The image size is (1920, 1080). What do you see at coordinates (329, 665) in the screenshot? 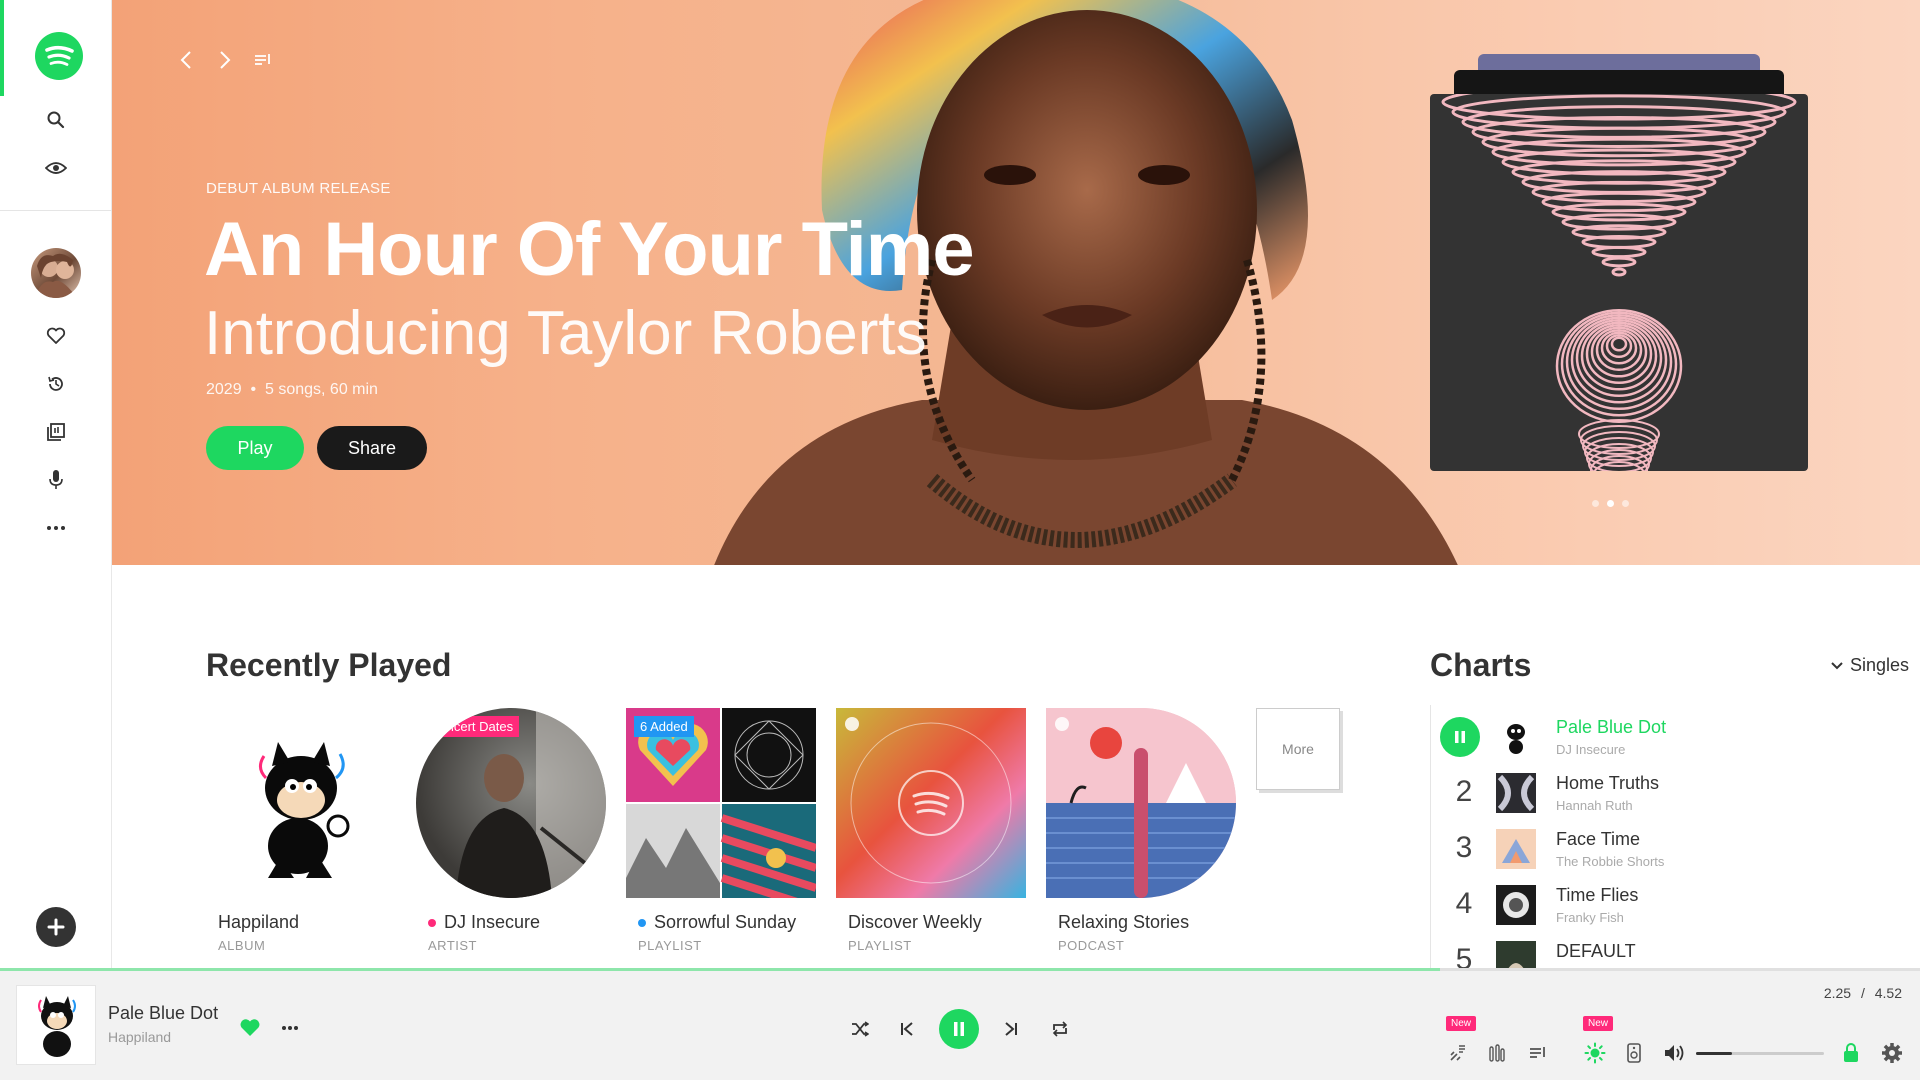
I see `recently-played-title: Recently Played` at bounding box center [329, 665].